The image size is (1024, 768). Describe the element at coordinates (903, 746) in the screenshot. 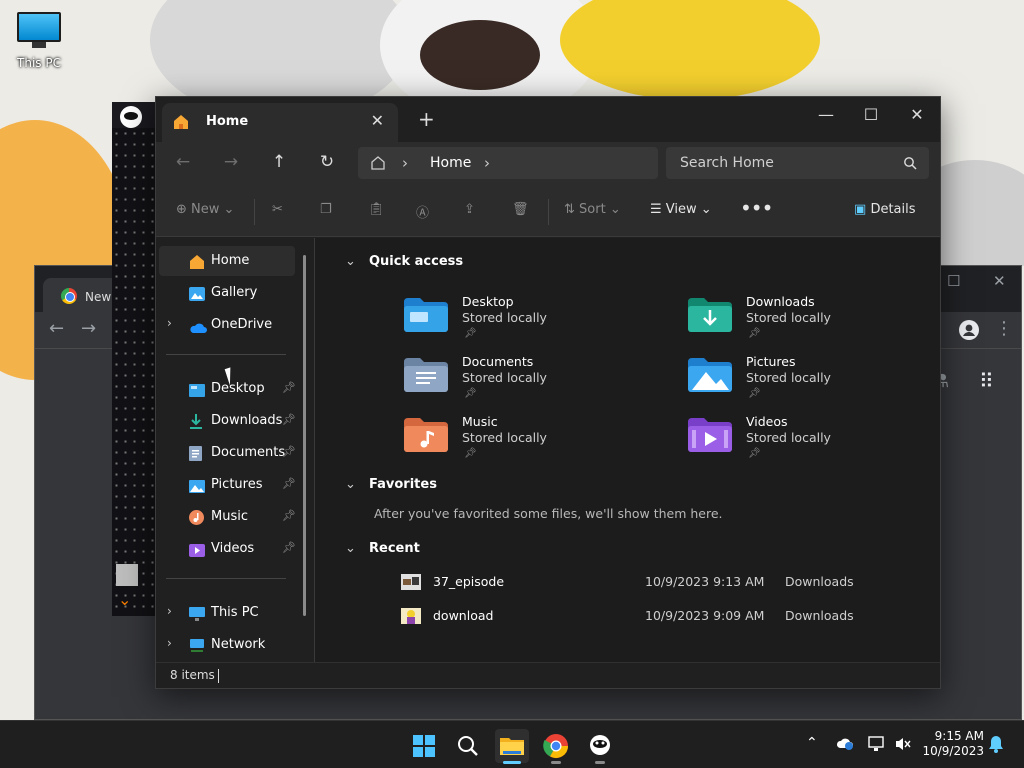

I see `volume-muted-icon` at that location.